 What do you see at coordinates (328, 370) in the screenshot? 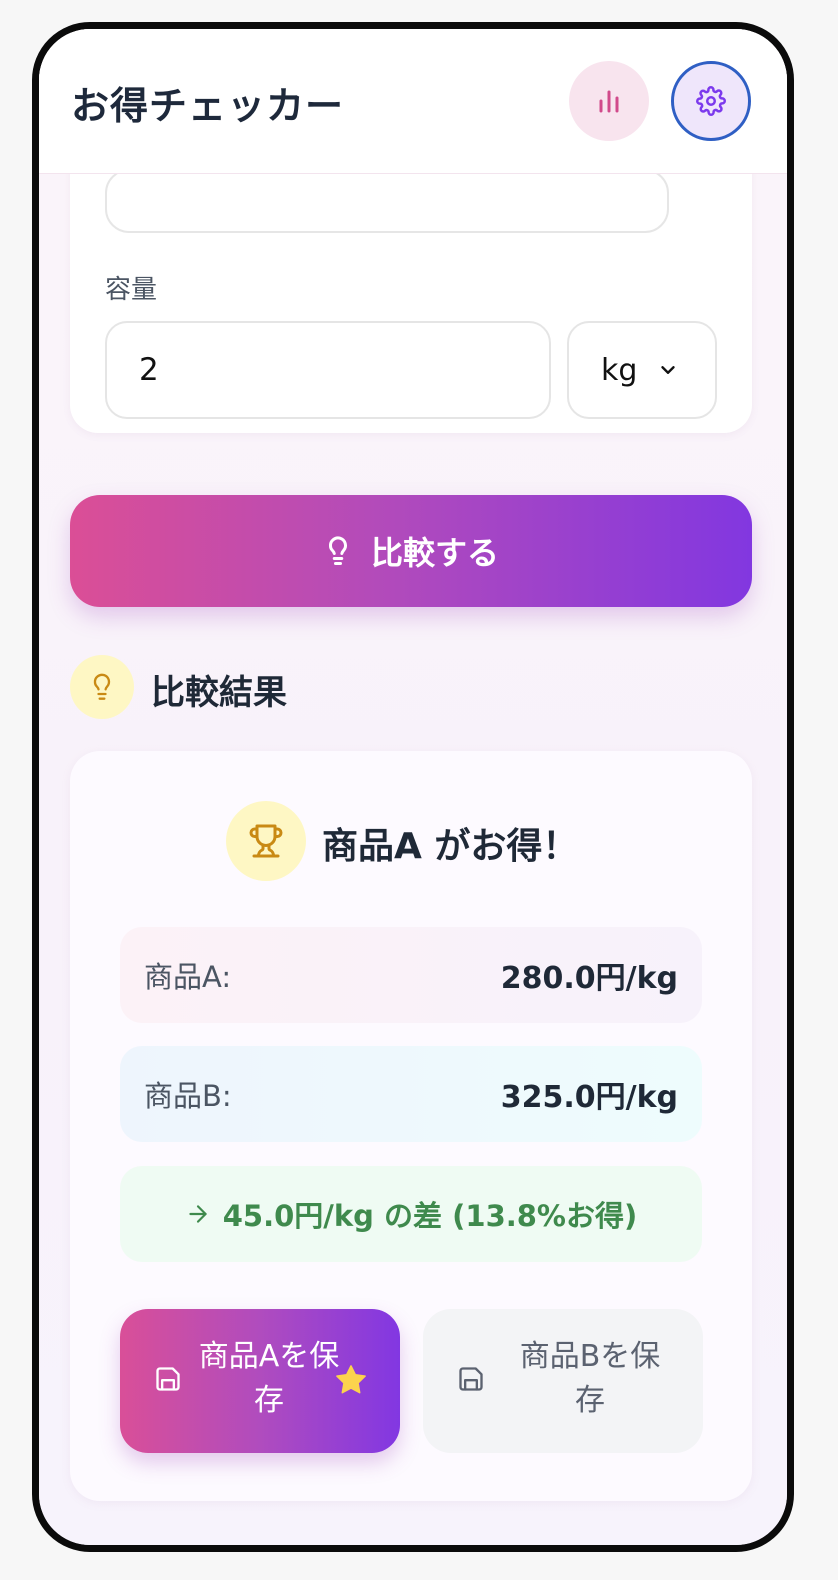
I see `capacity-input: 2` at bounding box center [328, 370].